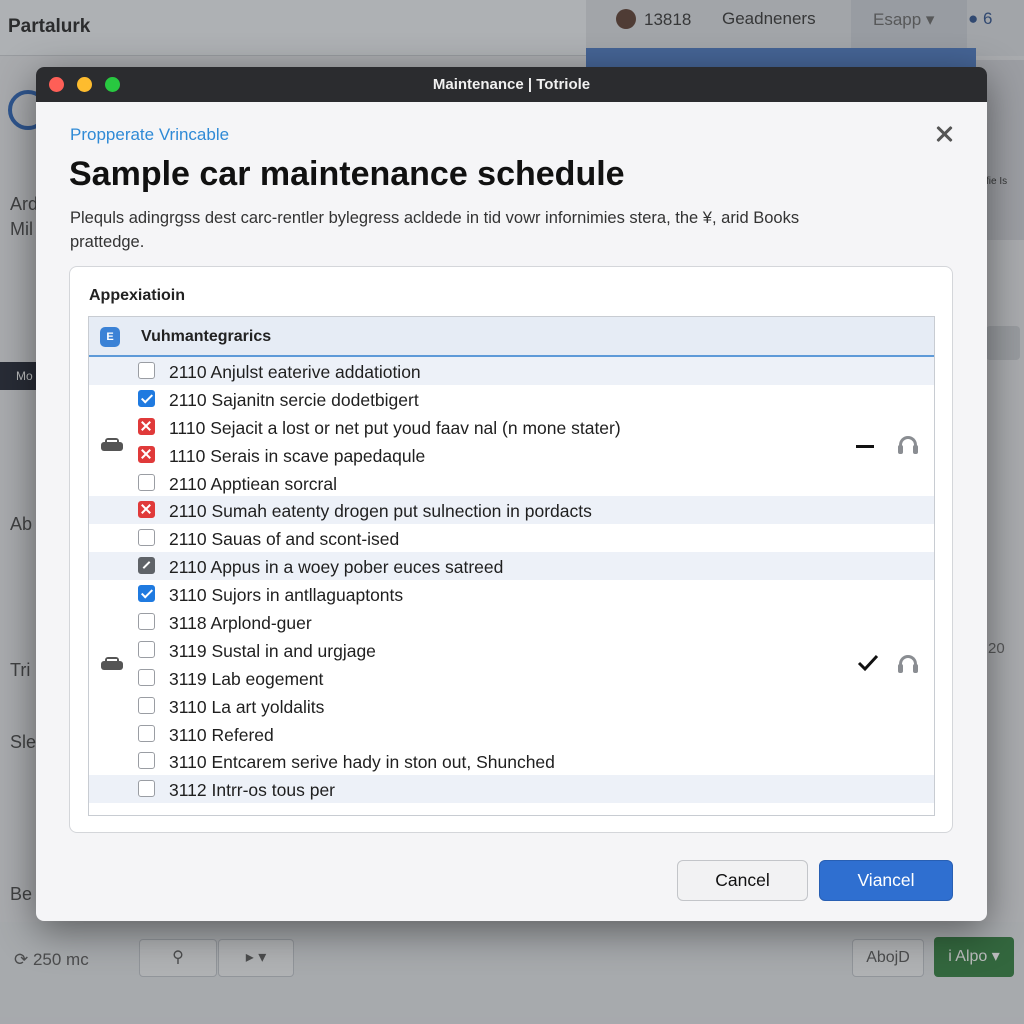 Image resolution: width=1024 pixels, height=1024 pixels. Describe the element at coordinates (511, 622) in the screenshot. I see `table-row: 3118 Arplond-guer` at that location.